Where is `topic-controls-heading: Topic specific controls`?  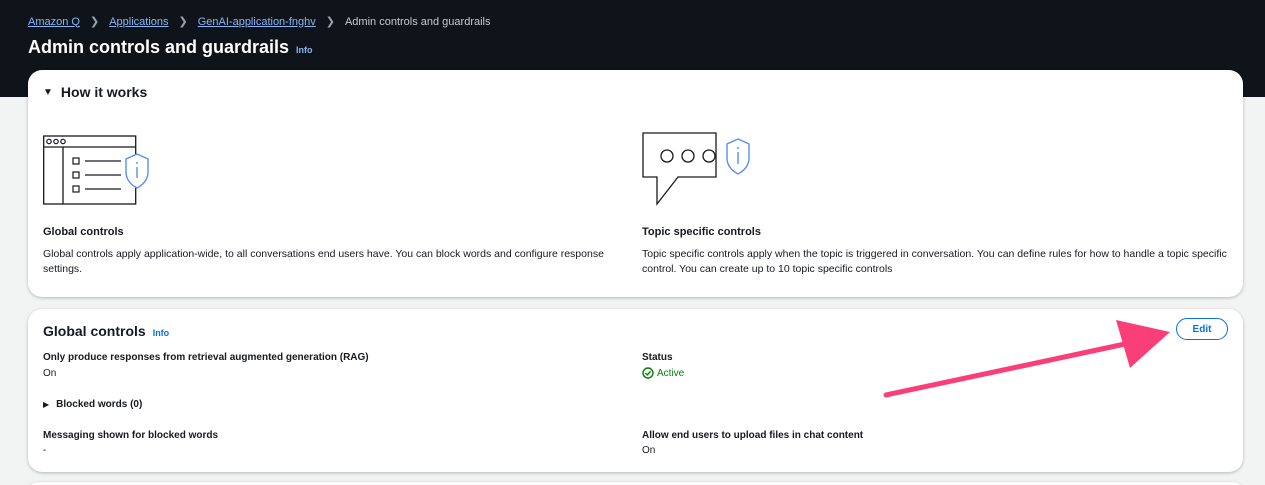 topic-controls-heading: Topic specific controls is located at coordinates (701, 232).